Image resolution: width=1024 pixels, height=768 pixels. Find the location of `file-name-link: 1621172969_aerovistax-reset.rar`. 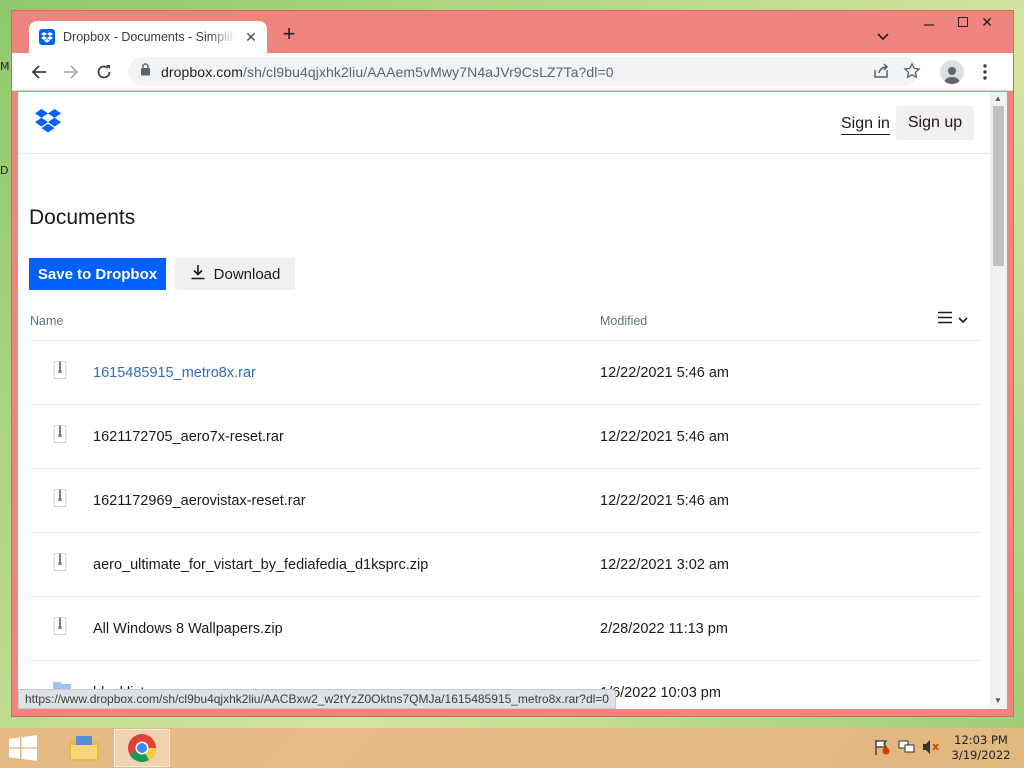

file-name-link: 1621172969_aerovistax-reset.rar is located at coordinates (199, 501).